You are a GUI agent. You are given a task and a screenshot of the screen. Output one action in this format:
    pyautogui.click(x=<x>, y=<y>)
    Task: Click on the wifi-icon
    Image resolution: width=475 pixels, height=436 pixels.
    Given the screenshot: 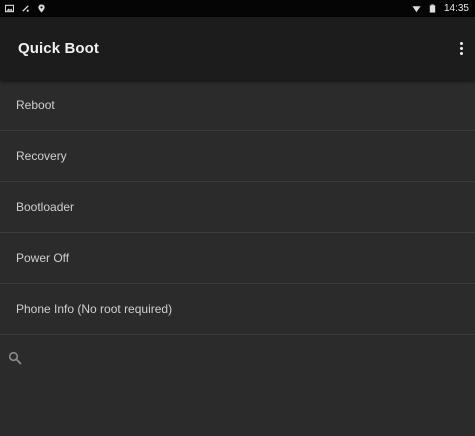 What is the action you would take?
    pyautogui.click(x=416, y=9)
    